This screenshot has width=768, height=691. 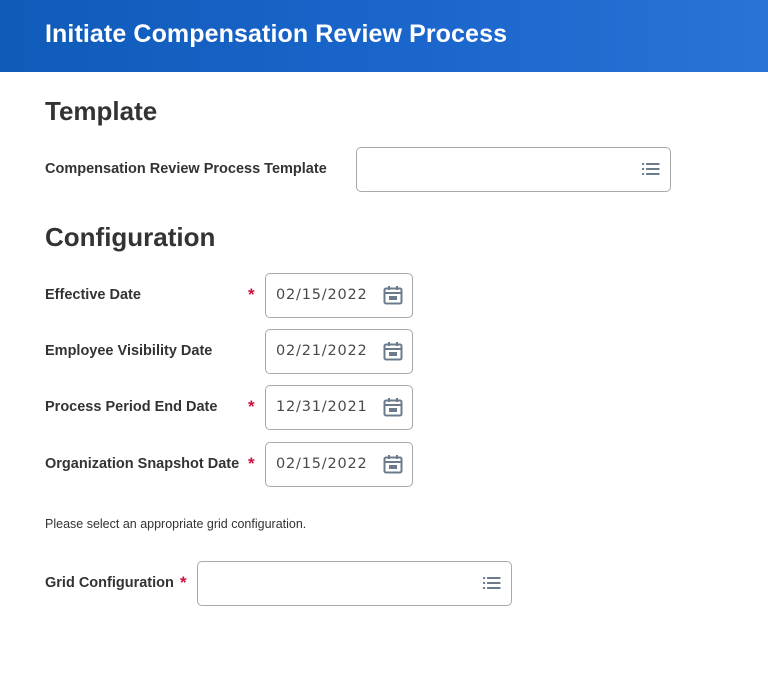 I want to click on compensation-review-template-label: Compensation Review Process Template, so click(x=186, y=169).